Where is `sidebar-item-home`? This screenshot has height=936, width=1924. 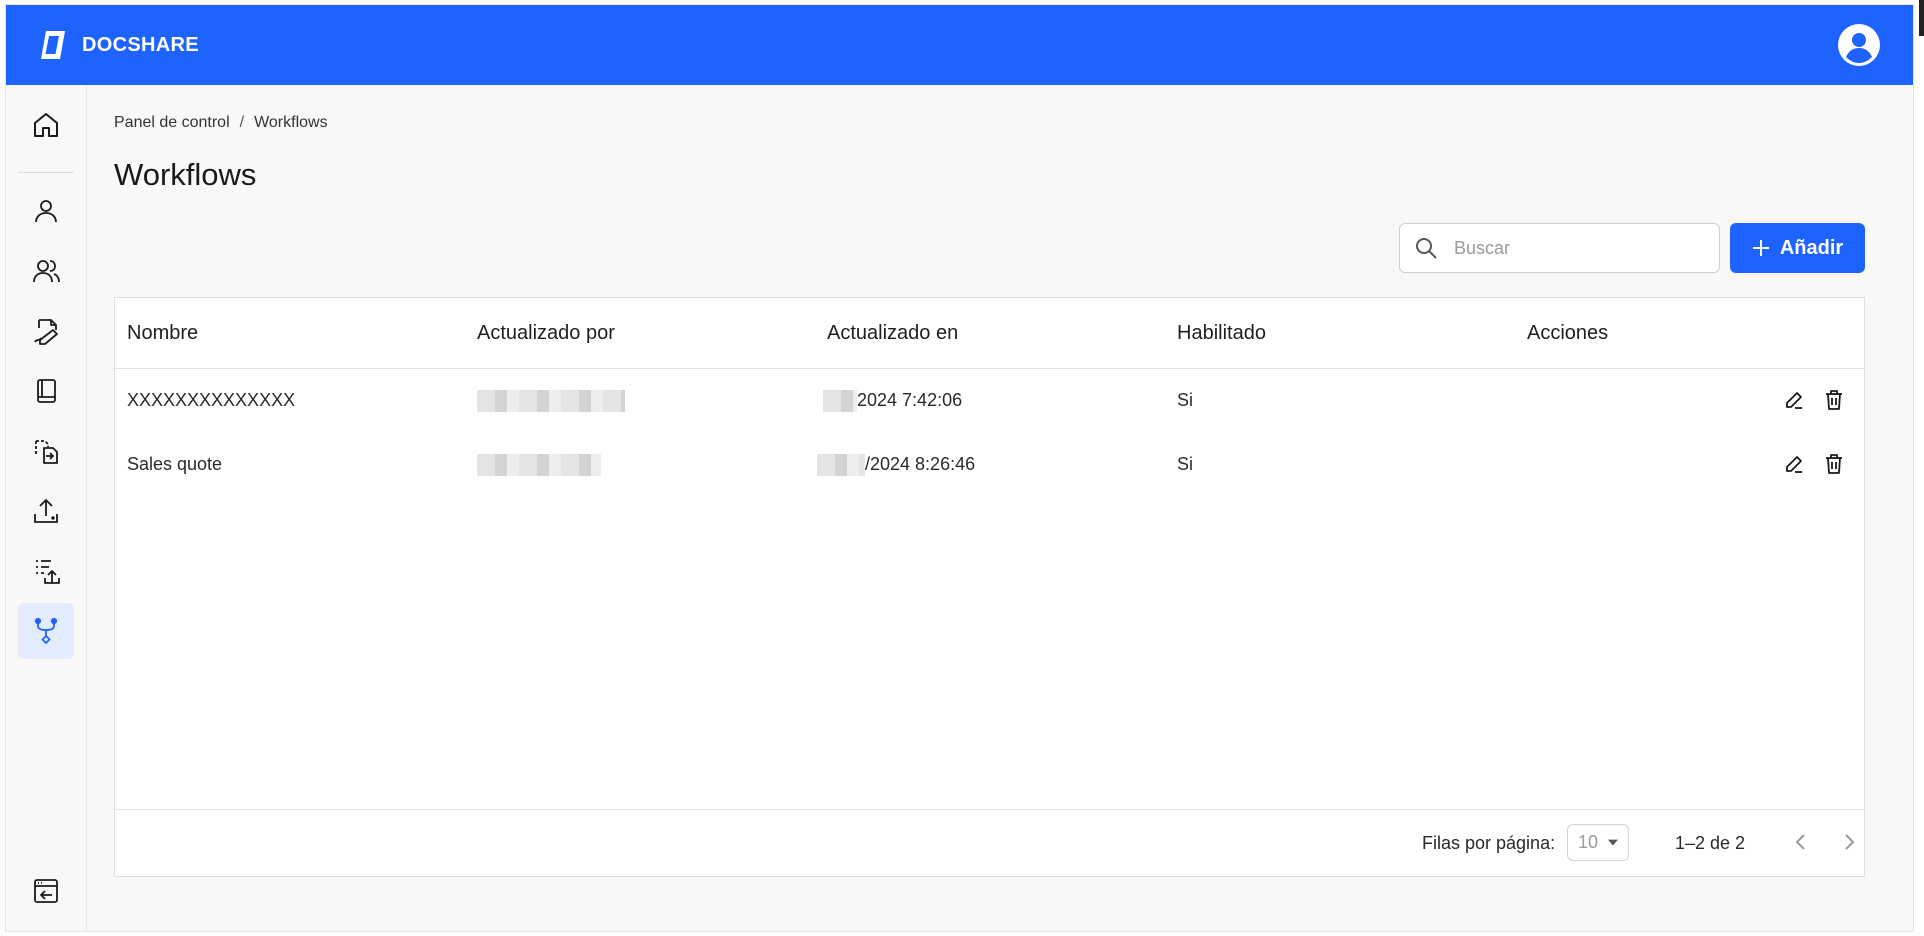 sidebar-item-home is located at coordinates (46, 125).